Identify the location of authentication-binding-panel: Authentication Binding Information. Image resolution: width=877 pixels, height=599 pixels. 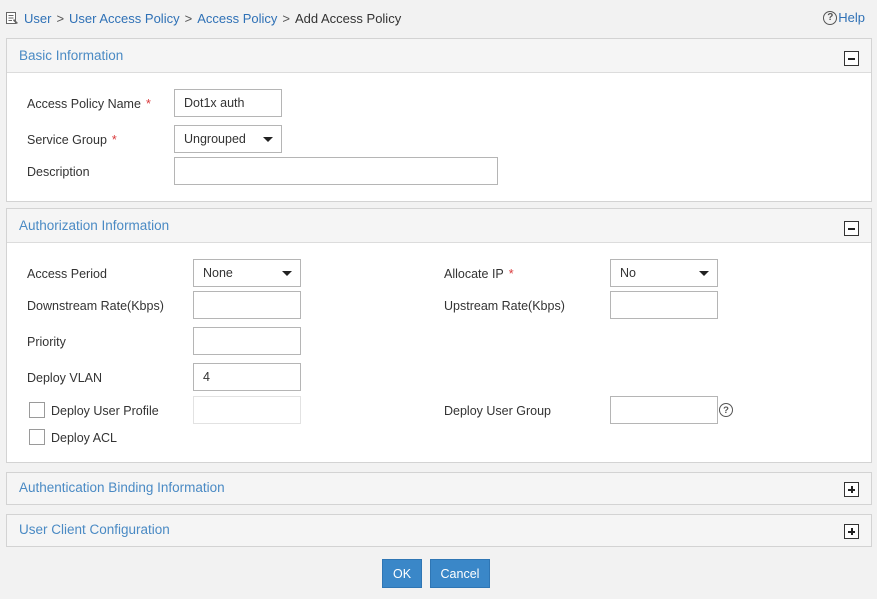
(439, 488).